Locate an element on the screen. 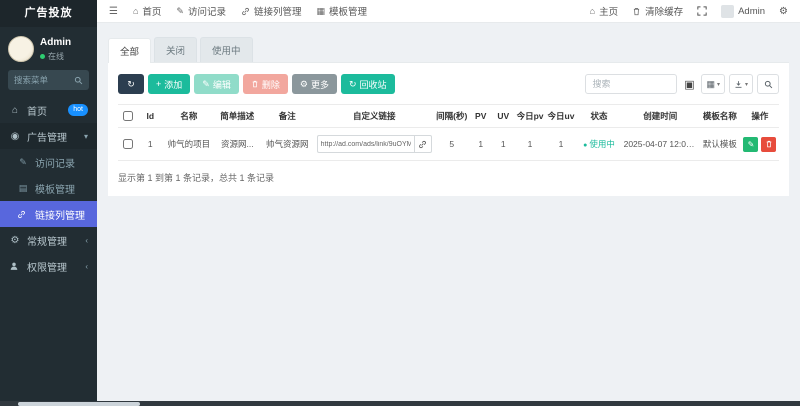  tab-closed: 关闭 is located at coordinates (176, 49).